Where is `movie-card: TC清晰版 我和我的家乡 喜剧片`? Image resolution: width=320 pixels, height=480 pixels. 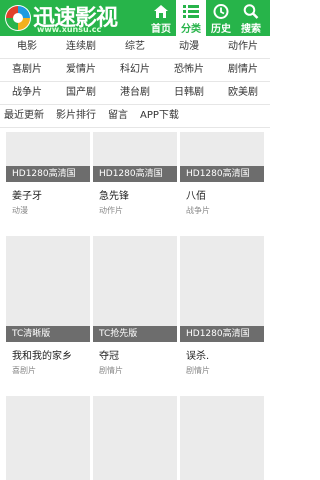 movie-card: TC清晰版 我和我的家乡 喜剧片 is located at coordinates (48, 306).